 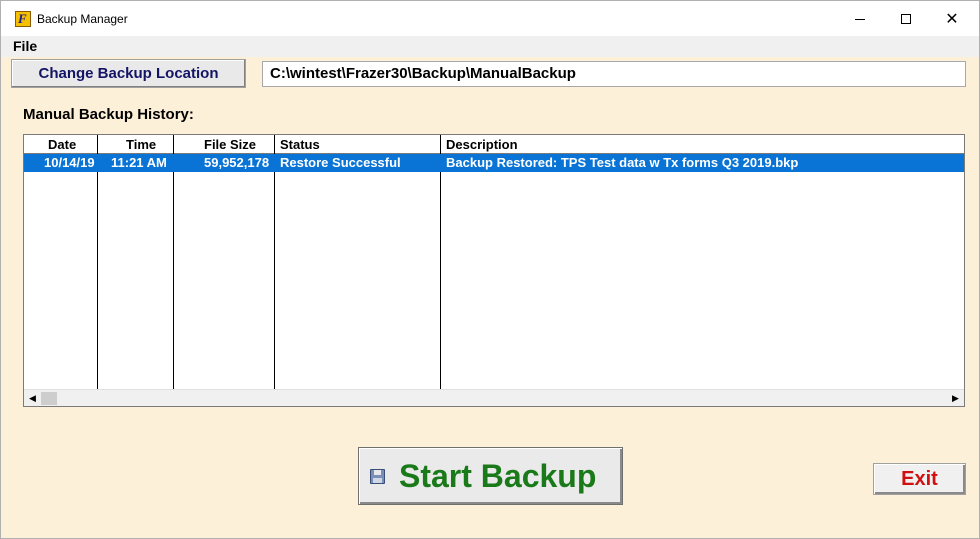 I want to click on cell-file-size: 59,952,178, so click(x=237, y=162).